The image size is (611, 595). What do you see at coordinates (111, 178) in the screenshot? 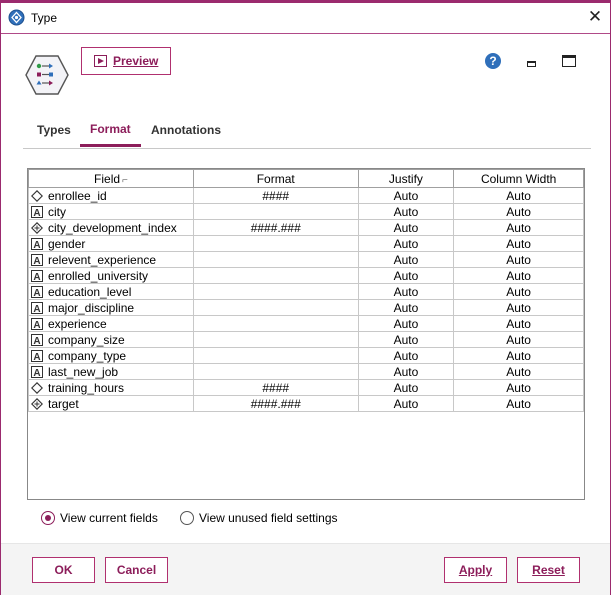
I see `column-header-field: Field ⌐` at bounding box center [111, 178].